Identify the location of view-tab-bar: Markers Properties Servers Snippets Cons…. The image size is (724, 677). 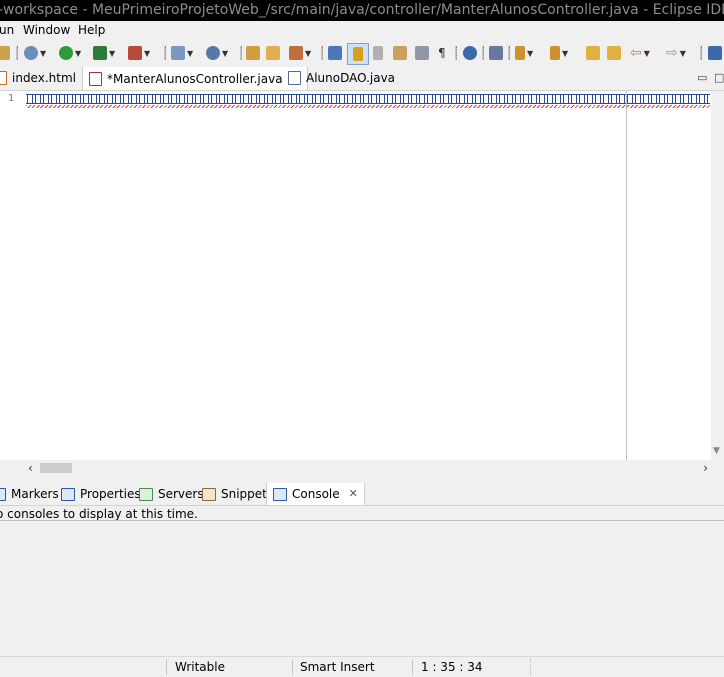
(362, 494).